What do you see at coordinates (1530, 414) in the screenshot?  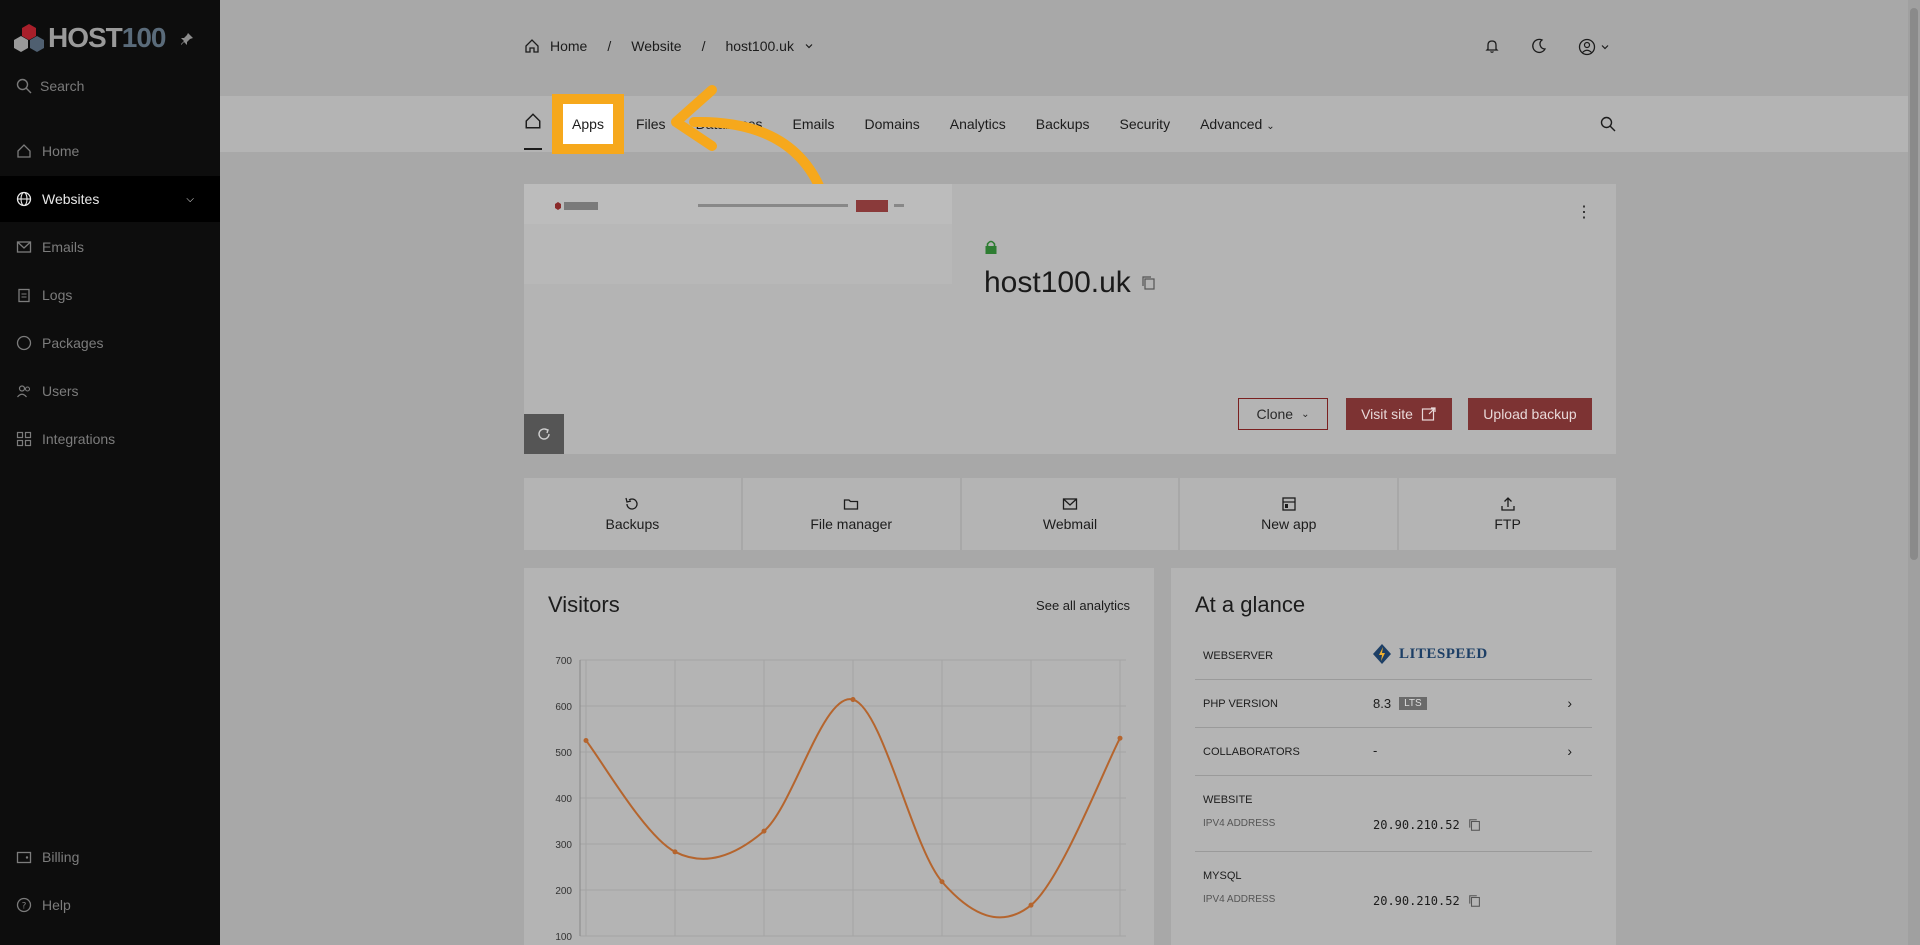 I see `upload-backup-button: Upload backup` at bounding box center [1530, 414].